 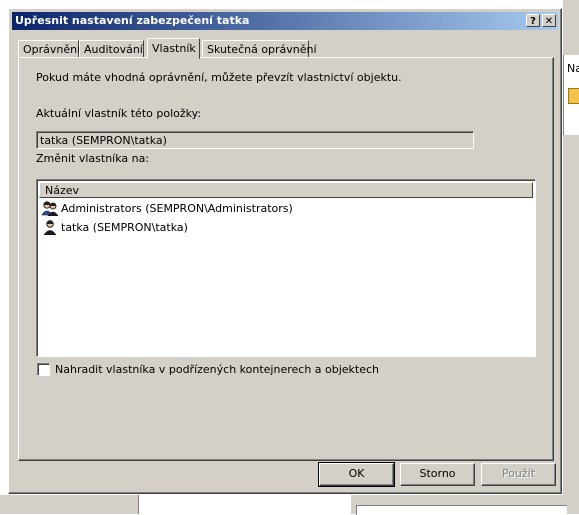 I want to click on current-owner-label: Aktuální vlastník této položky:, so click(x=119, y=113).